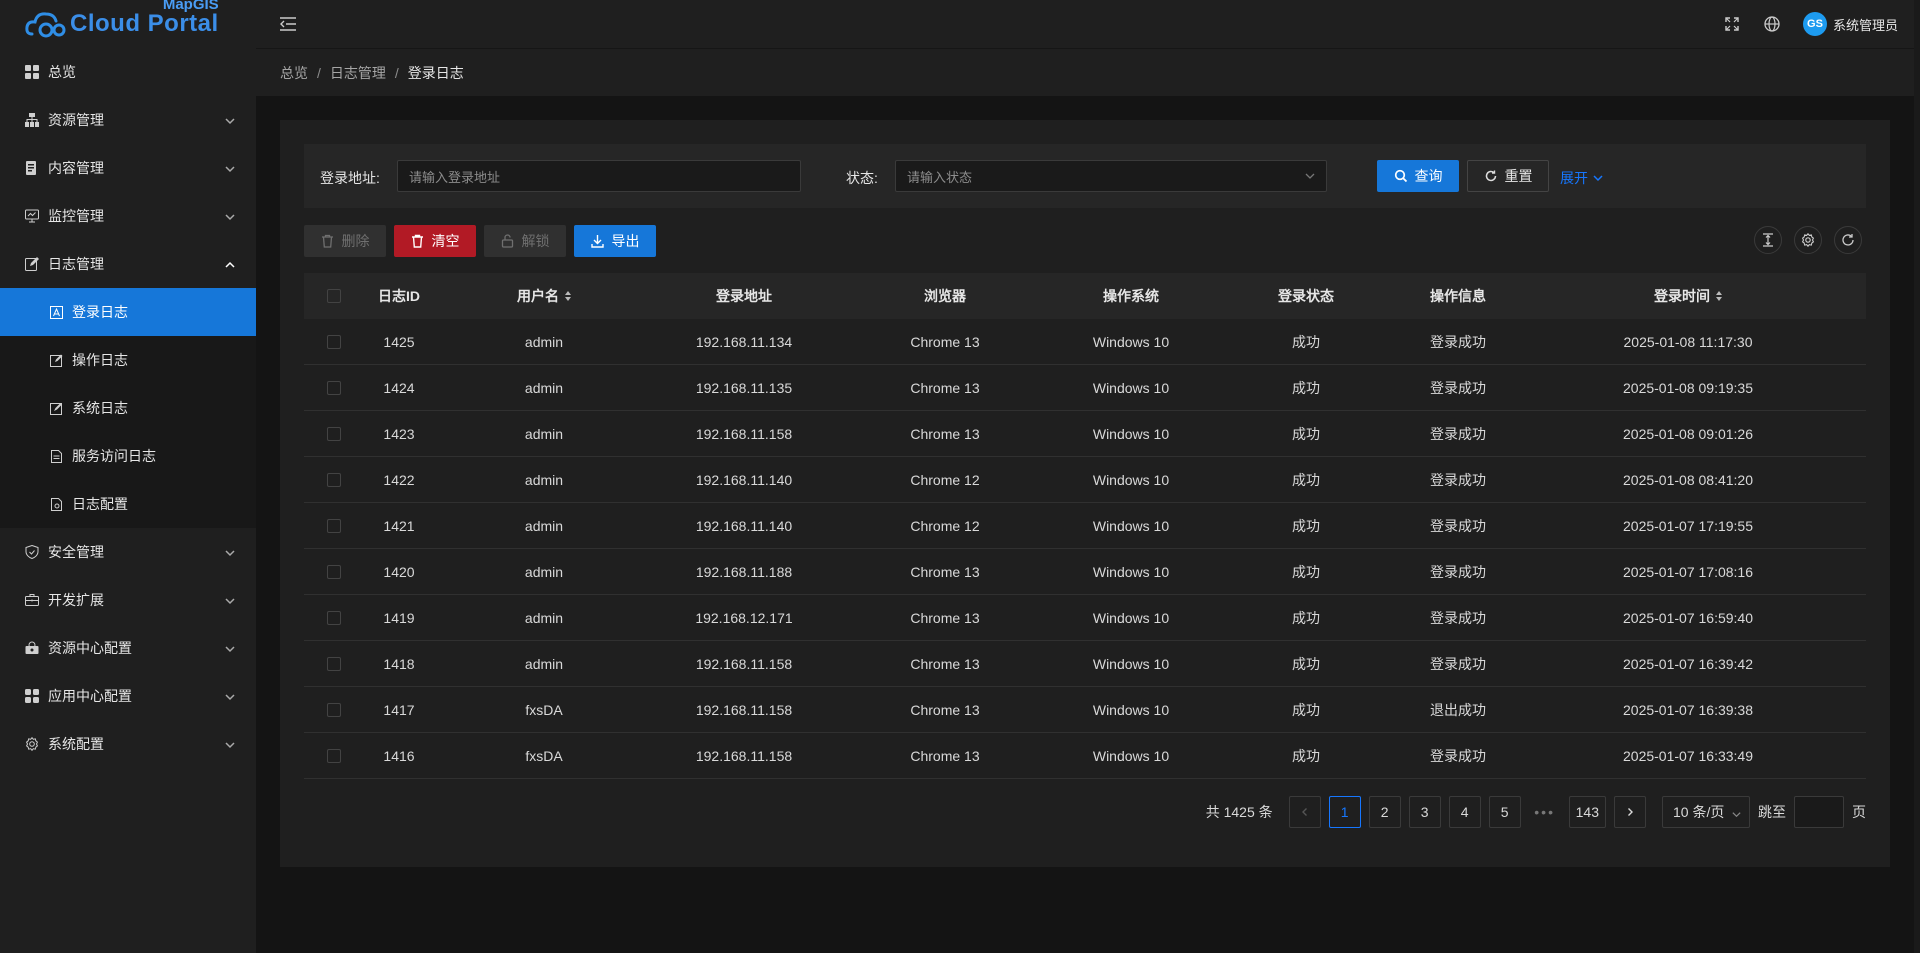  Describe the element at coordinates (1582, 178) in the screenshot. I see `expand-link: 展开` at that location.